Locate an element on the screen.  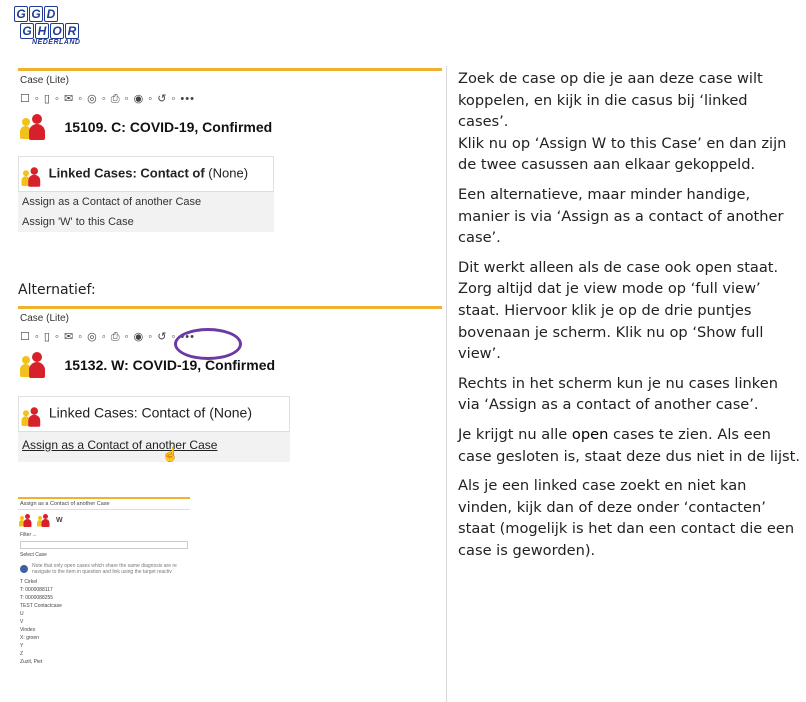
case-list-item: Y is located at coordinates (104, 646).